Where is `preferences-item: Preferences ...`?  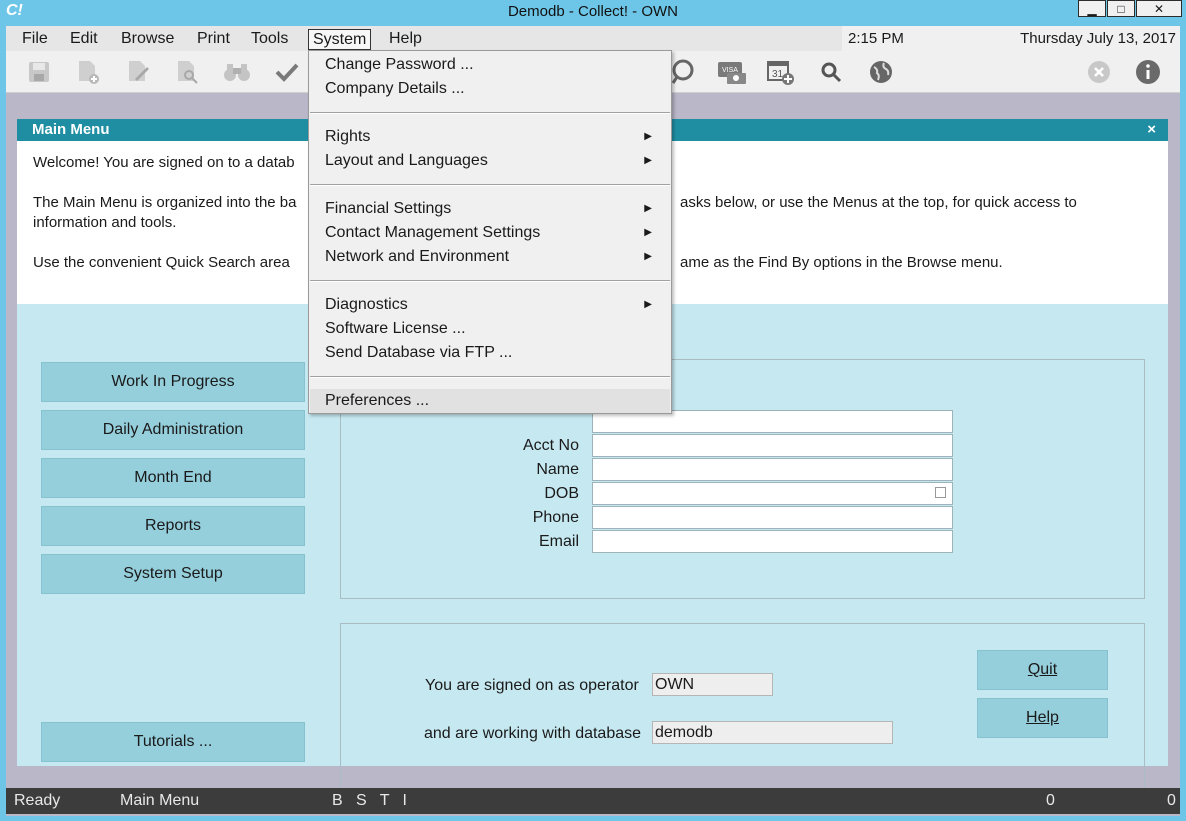
preferences-item: Preferences ... is located at coordinates (490, 401).